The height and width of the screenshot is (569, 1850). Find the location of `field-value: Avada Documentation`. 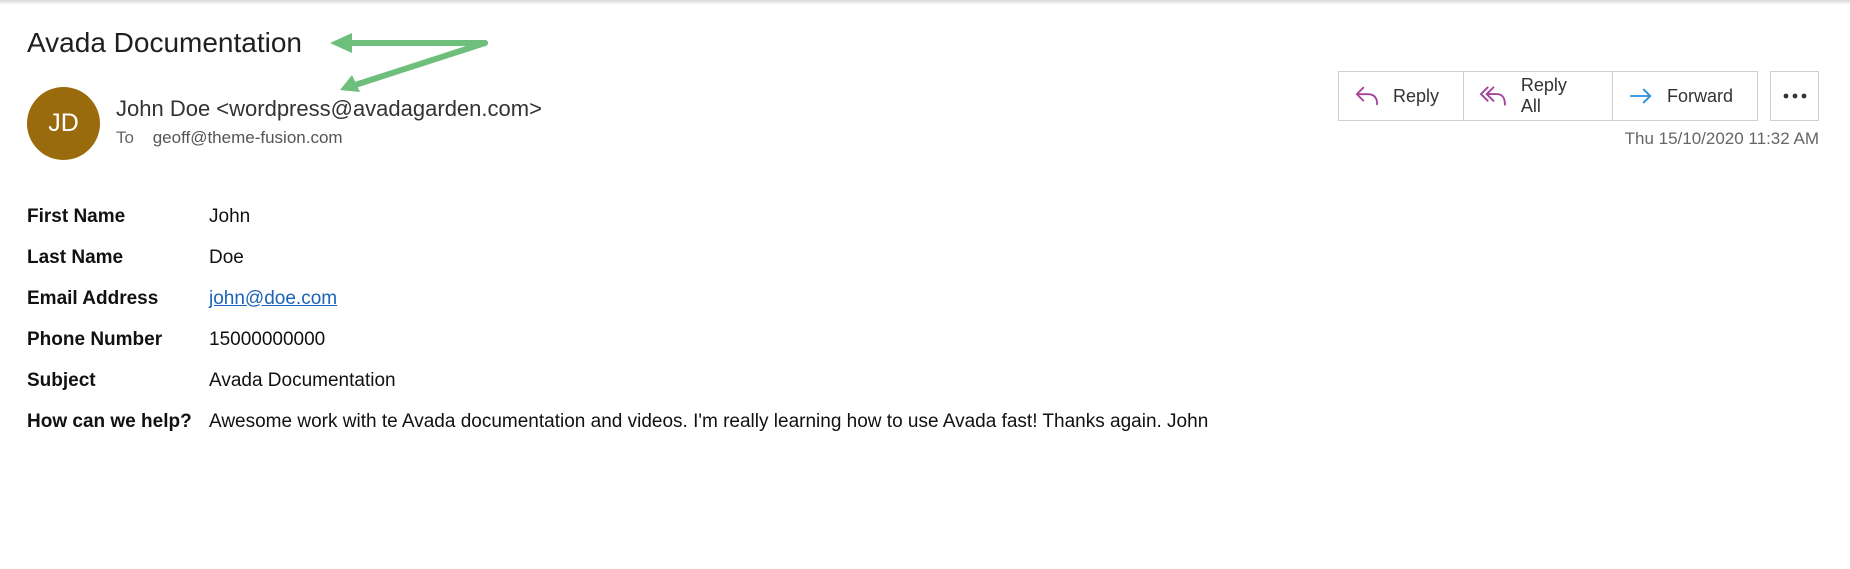

field-value: Avada Documentation is located at coordinates (302, 380).